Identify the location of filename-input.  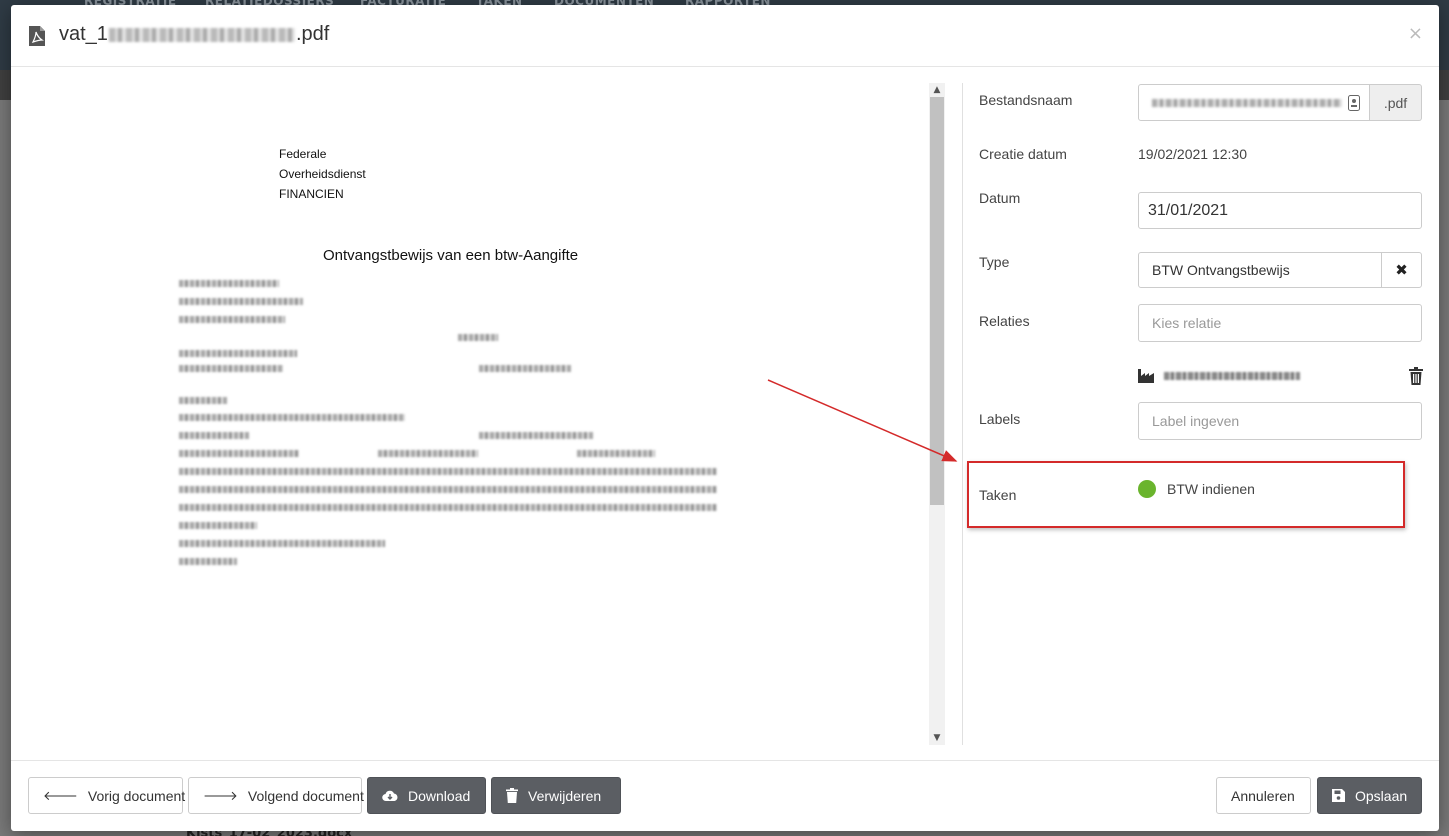
(1254, 102).